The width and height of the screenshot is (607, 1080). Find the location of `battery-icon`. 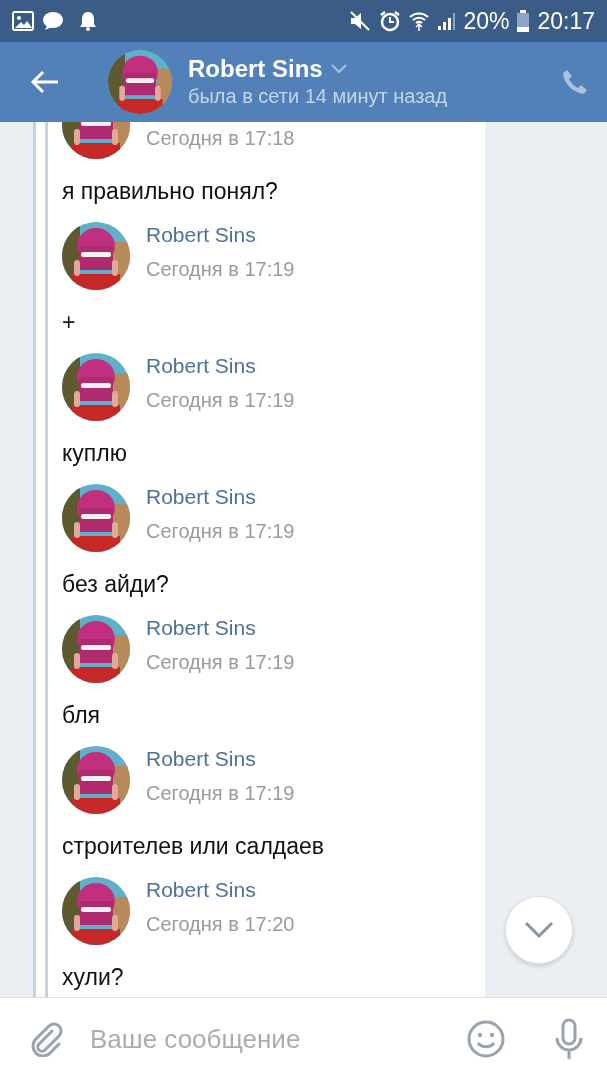

battery-icon is located at coordinates (523, 21).